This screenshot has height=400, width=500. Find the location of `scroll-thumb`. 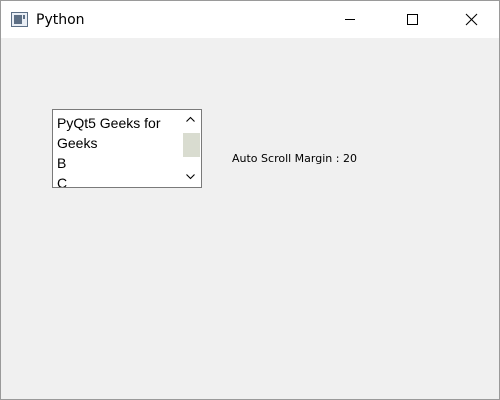

scroll-thumb is located at coordinates (191, 145).